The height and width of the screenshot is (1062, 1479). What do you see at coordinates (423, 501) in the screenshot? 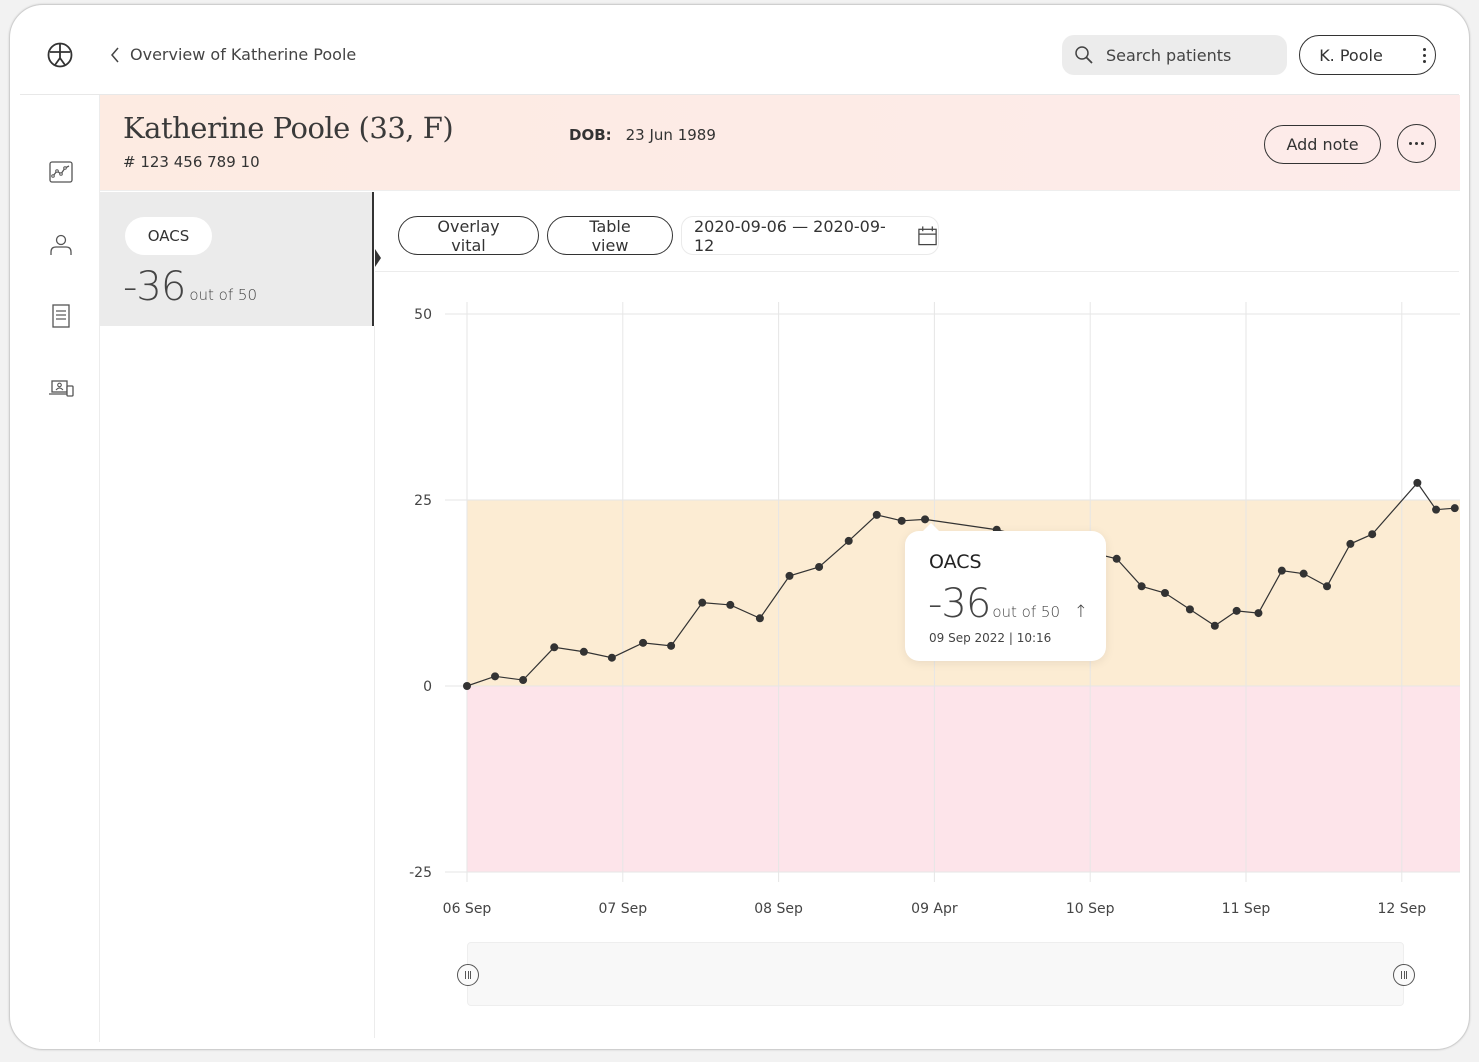
I see `y-tick-label: 25` at bounding box center [423, 501].